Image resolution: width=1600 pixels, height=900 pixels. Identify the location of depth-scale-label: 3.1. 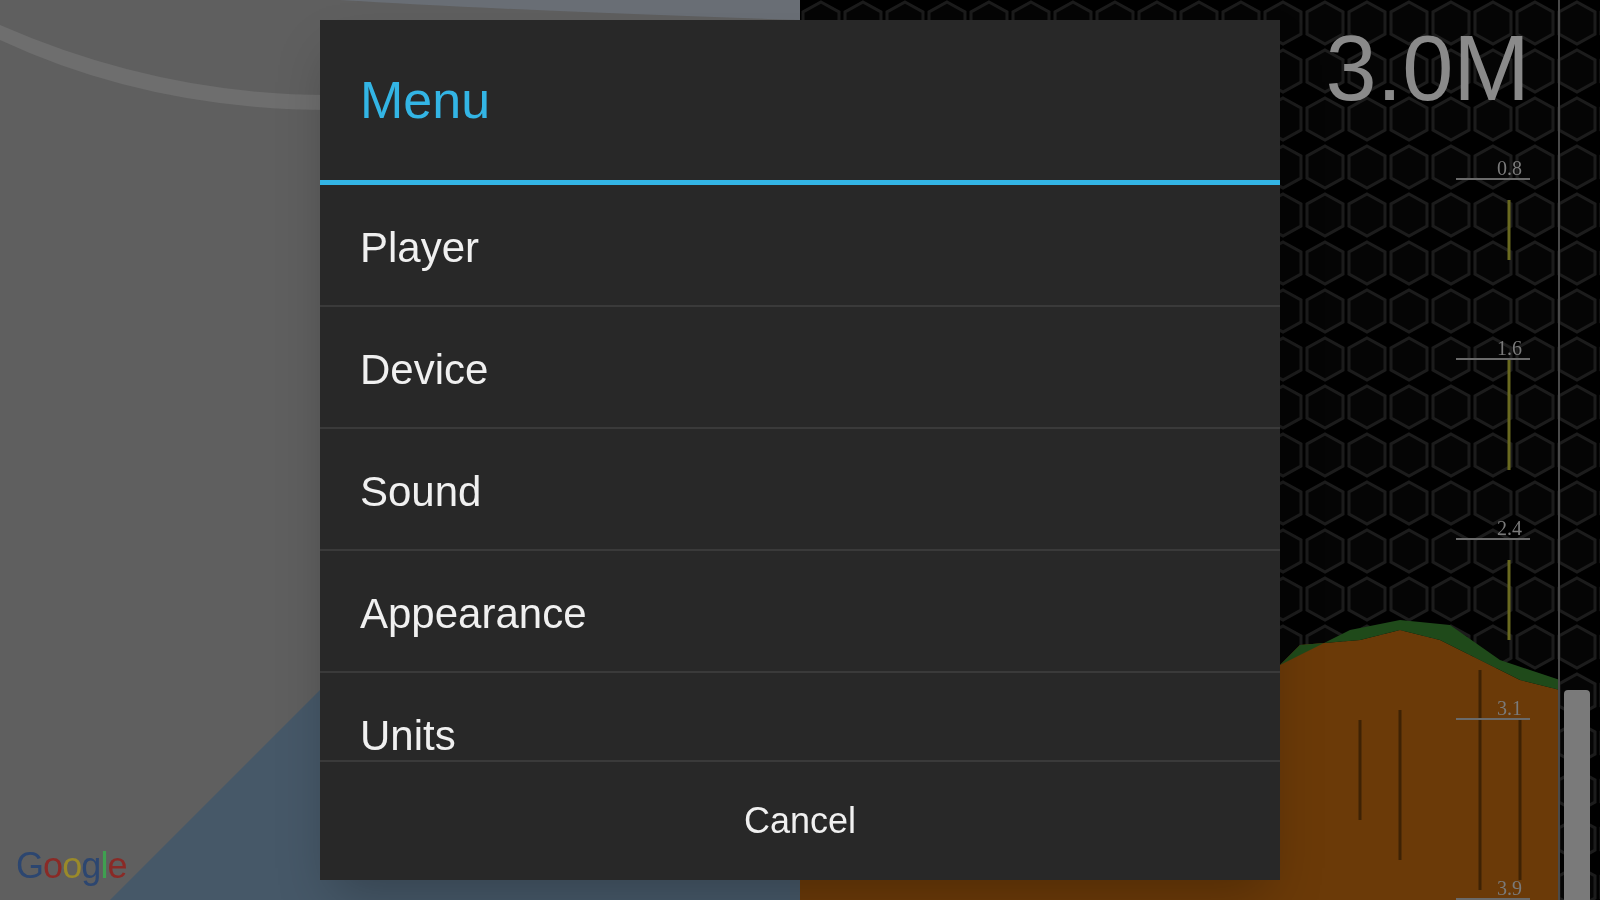
(1510, 708).